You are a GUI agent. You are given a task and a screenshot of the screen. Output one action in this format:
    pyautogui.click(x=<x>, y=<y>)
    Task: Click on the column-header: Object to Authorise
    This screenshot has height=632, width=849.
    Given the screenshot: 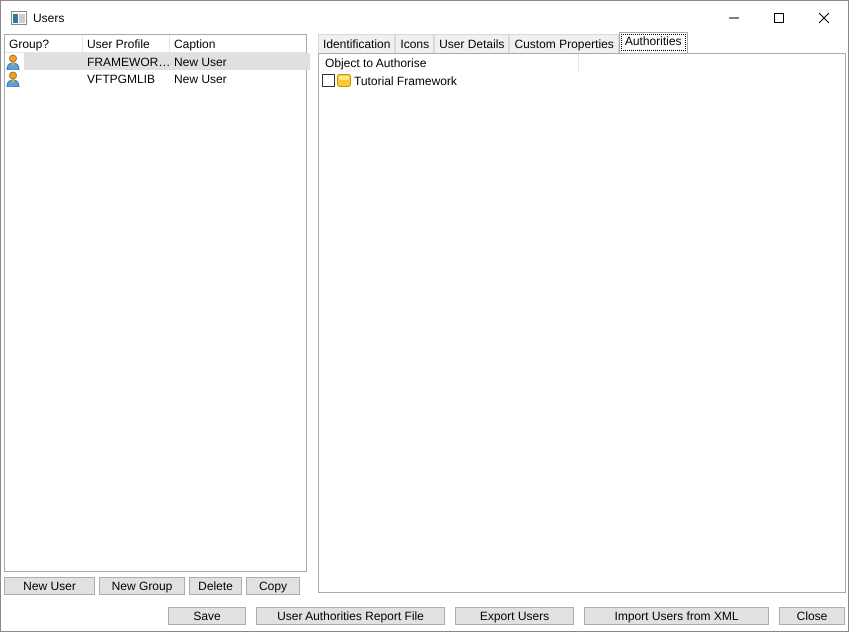 What is the action you would take?
    pyautogui.click(x=449, y=63)
    